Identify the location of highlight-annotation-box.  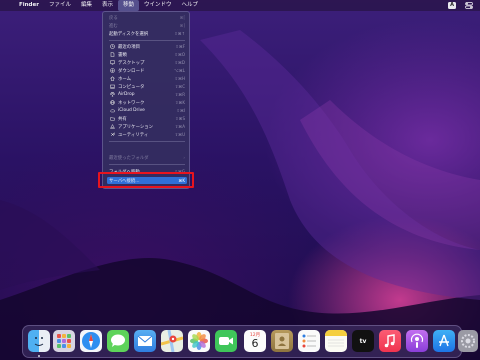
(146, 180).